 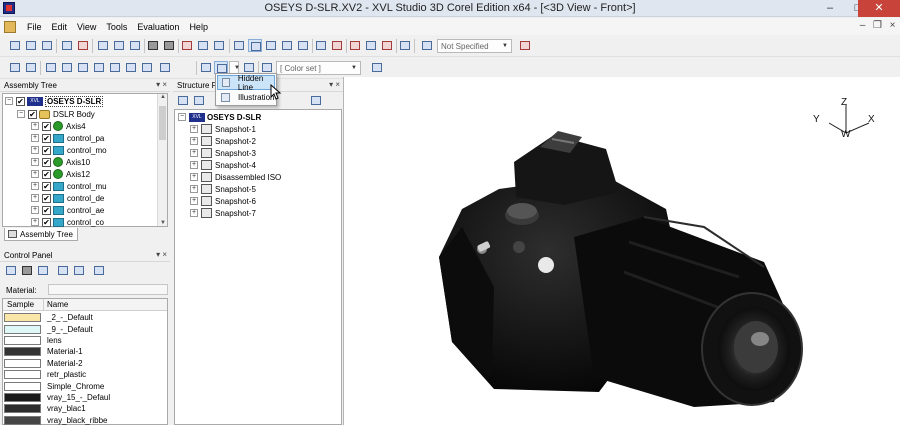 I want to click on undo-icon, so click(x=153, y=45).